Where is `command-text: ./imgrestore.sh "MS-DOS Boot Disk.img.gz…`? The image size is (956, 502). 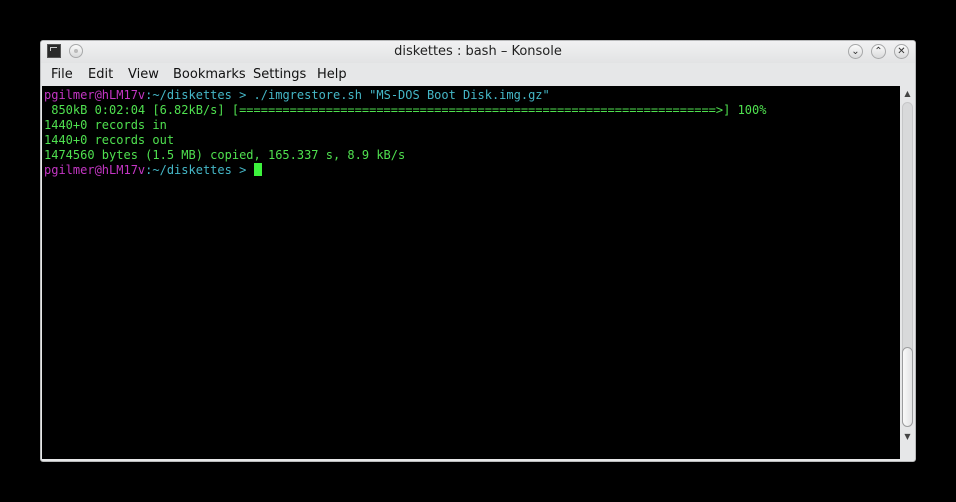 command-text: ./imgrestore.sh "MS-DOS Boot Disk.img.gz… is located at coordinates (401, 95).